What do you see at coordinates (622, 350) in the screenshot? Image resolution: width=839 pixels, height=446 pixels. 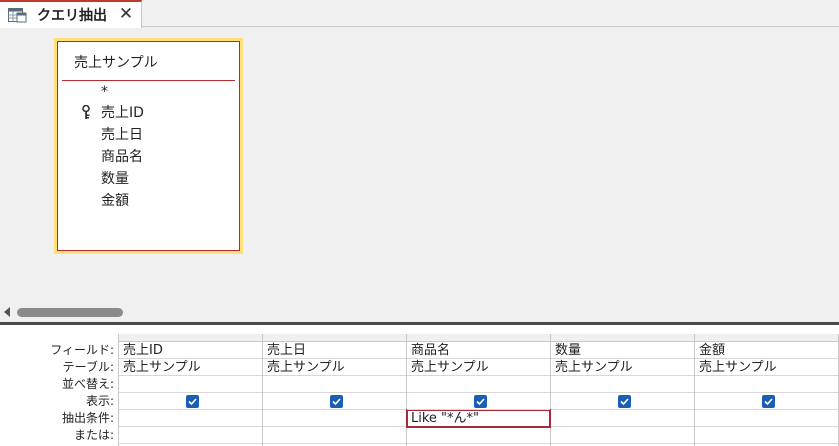 I see `field-cell: 数量` at bounding box center [622, 350].